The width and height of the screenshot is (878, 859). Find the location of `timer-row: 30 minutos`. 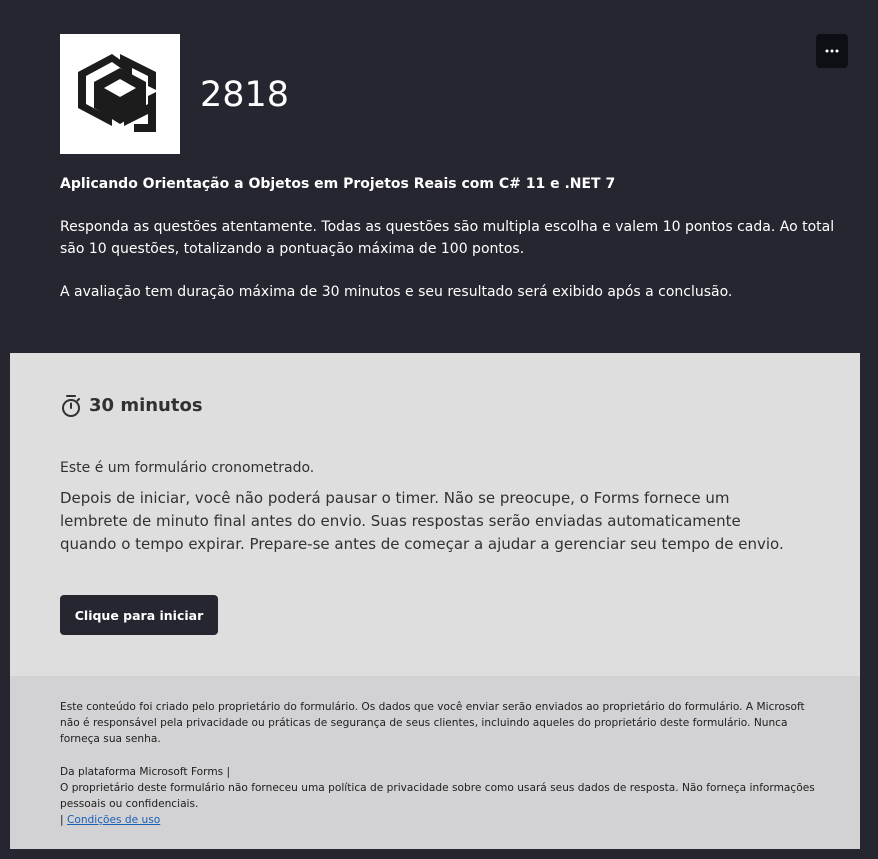

timer-row: 30 minutos is located at coordinates (131, 406).